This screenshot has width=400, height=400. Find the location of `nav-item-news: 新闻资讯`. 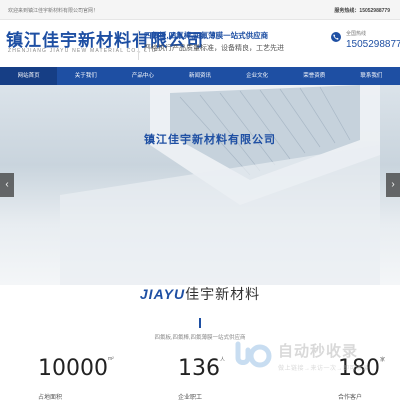

nav-item-news: 新闻资讯 is located at coordinates (199, 76).